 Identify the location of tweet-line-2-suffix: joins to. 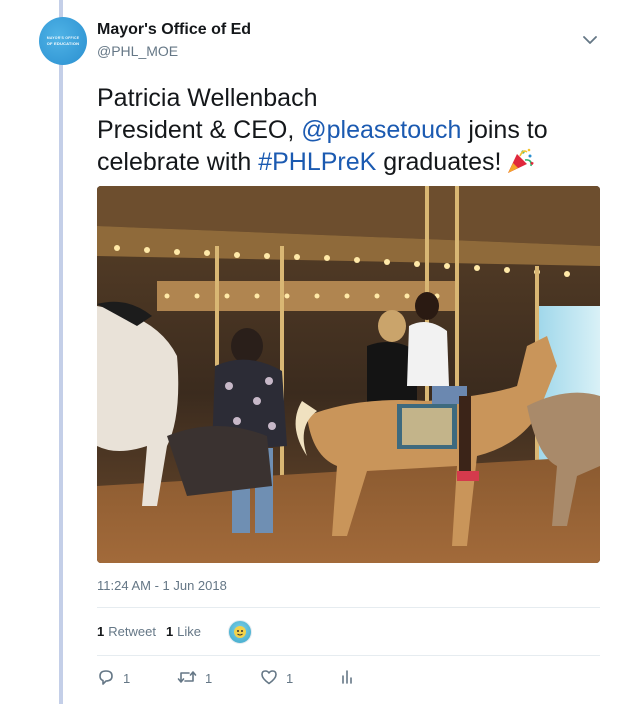
(504, 130).